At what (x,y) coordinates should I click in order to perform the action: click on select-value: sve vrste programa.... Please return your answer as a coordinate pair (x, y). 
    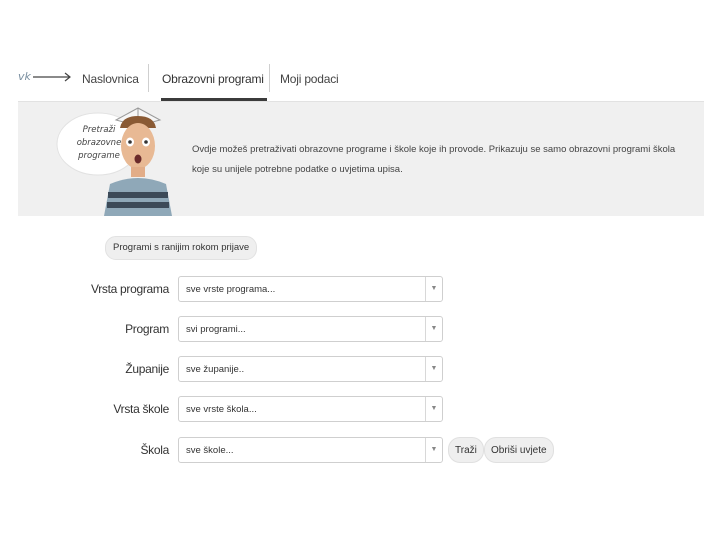
    Looking at the image, I should click on (231, 289).